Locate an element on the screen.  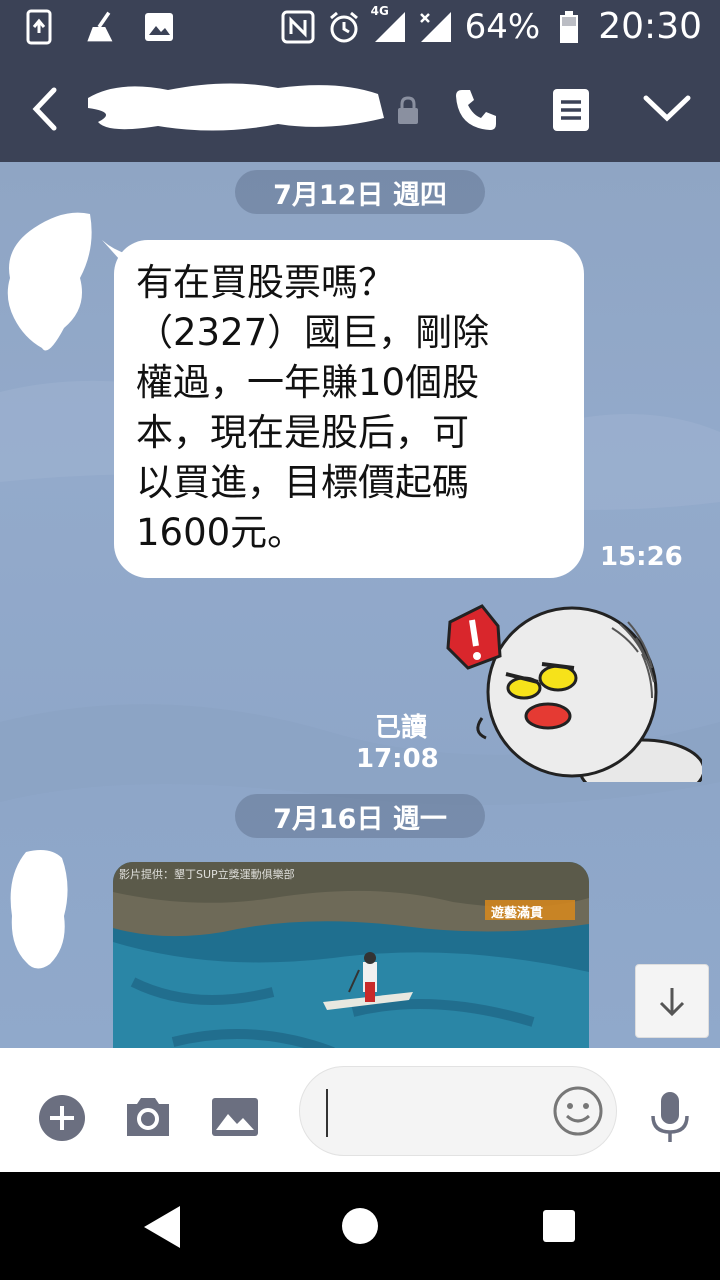
call-button is located at coordinates (476, 110).